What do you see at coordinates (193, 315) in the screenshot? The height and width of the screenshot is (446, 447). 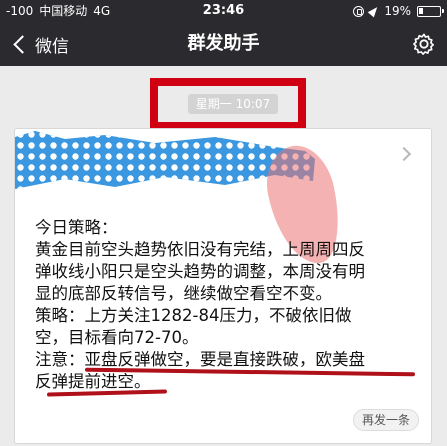 I see `message-line: 策略：上方关注1282-84压力，不破依旧做` at bounding box center [193, 315].